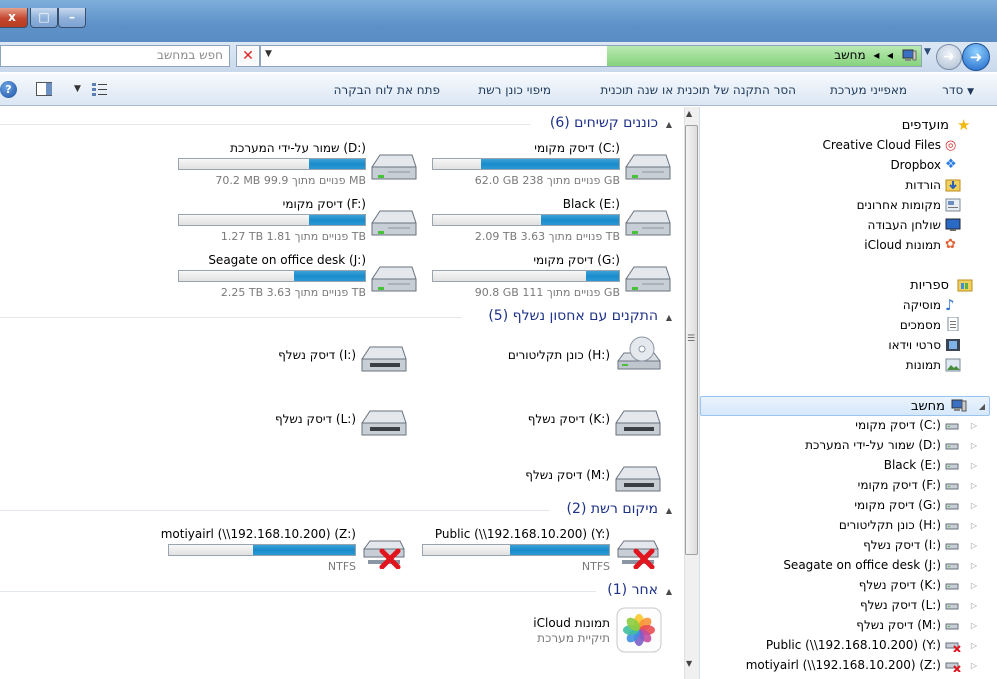  Describe the element at coordinates (552, 220) in the screenshot. I see `drive-tile: Black (E:) 2.09 TB פנויים מתוך 3.63 TB` at that location.